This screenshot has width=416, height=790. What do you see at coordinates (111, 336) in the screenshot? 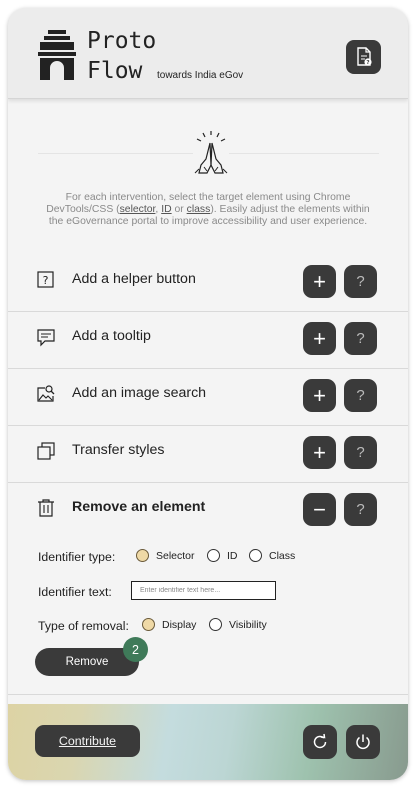
I see `intervention-label: Add a tooltip` at bounding box center [111, 336].